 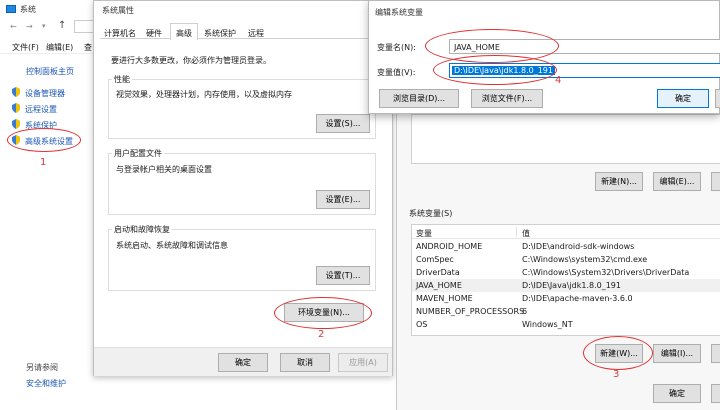 I want to click on table-row: NUMBER_OF_PROCESSORS 6, so click(x=566, y=311).